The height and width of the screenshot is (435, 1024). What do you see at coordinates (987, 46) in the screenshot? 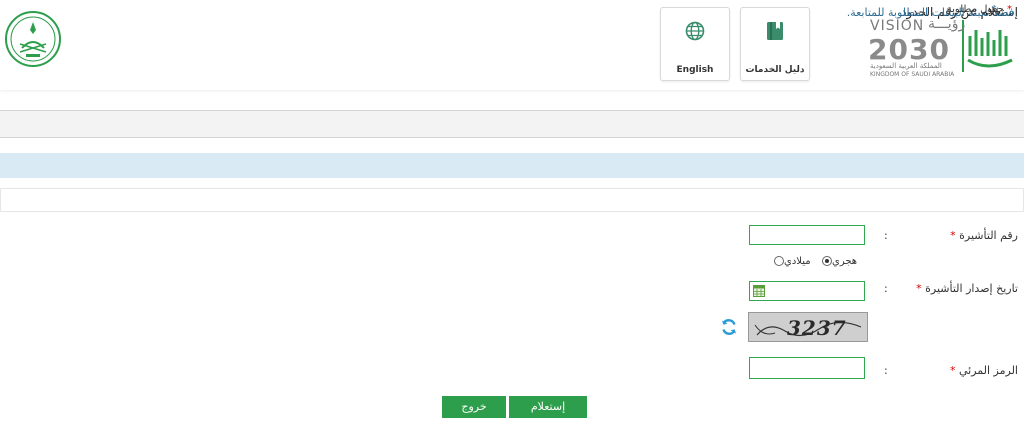
I see `absher-logo` at bounding box center [987, 46].